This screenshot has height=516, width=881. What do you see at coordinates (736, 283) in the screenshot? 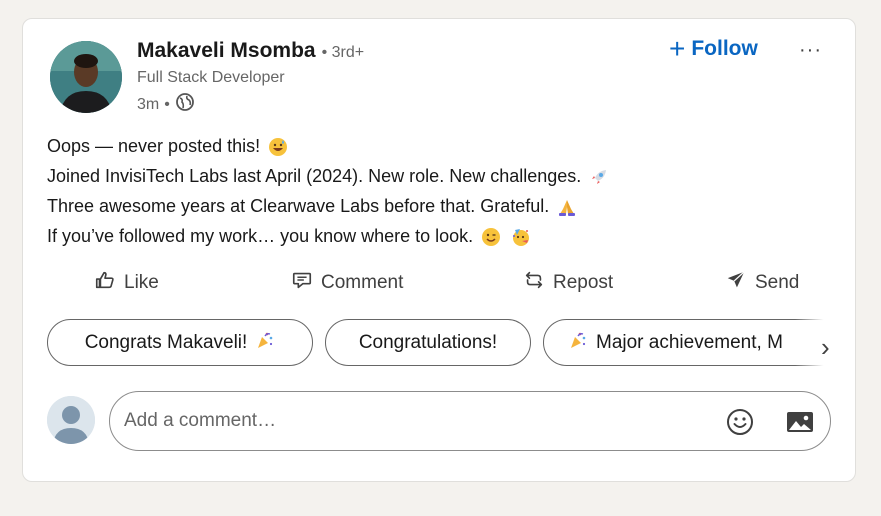
I see `paper-plane-icon` at bounding box center [736, 283].